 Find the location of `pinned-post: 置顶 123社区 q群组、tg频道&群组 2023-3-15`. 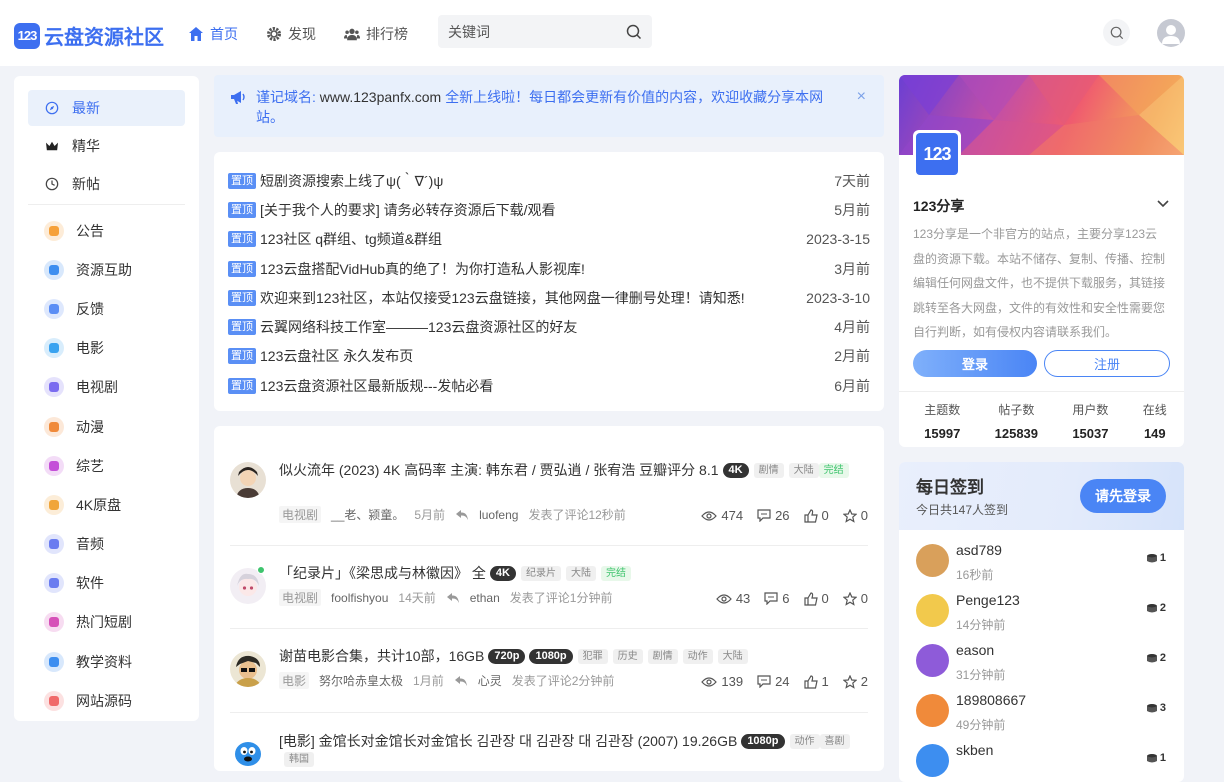

pinned-post: 置顶 123社区 q群组、tg频道&群组 2023-3-15 is located at coordinates (549, 239).